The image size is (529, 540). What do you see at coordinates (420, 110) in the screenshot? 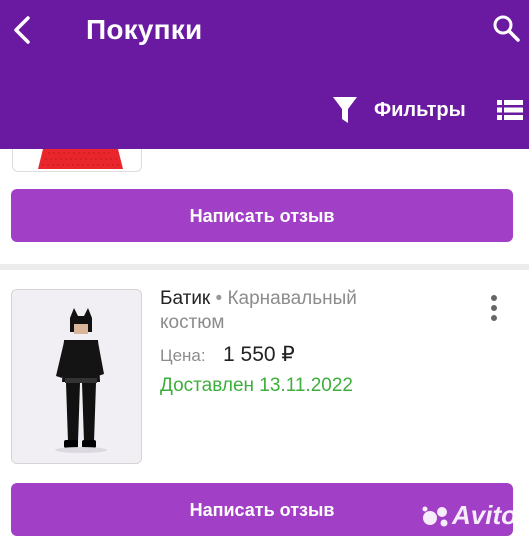
I see `filters-button: Фильтры` at bounding box center [420, 110].